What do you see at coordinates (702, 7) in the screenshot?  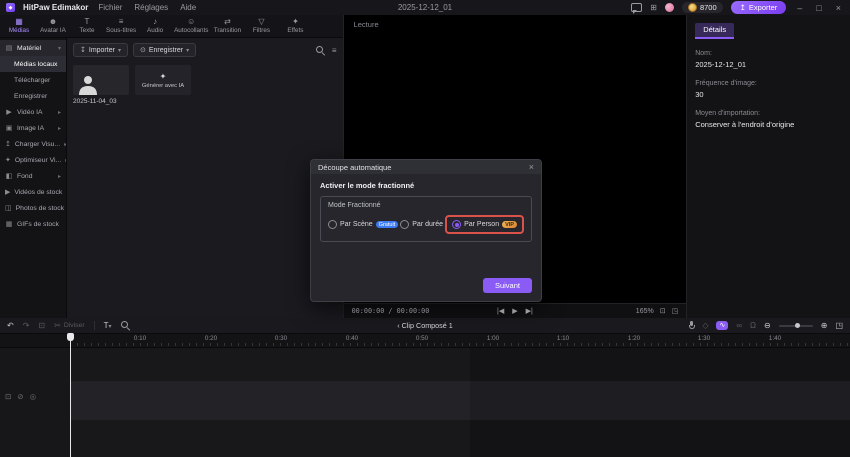 I see `credits-badge: 8700` at bounding box center [702, 7].